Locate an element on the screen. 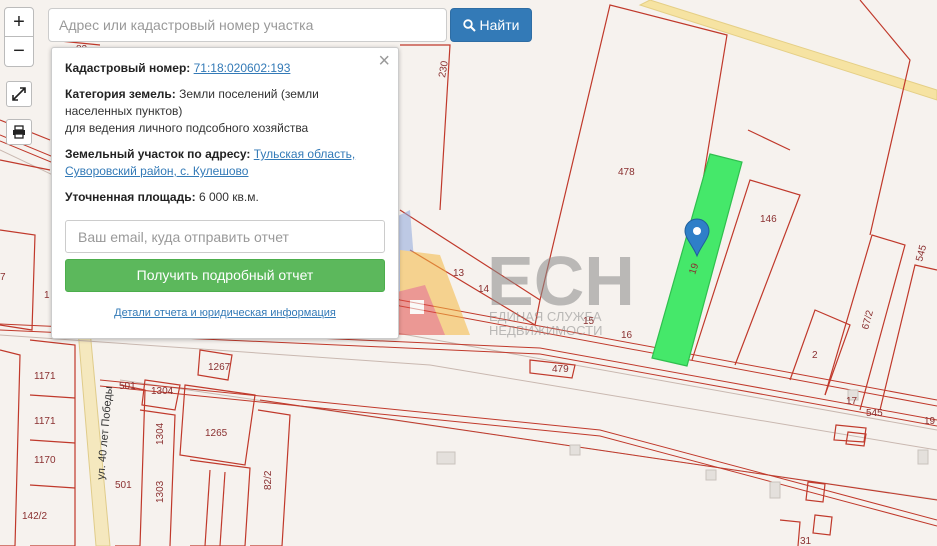  parcel-label: 16 is located at coordinates (627, 335).